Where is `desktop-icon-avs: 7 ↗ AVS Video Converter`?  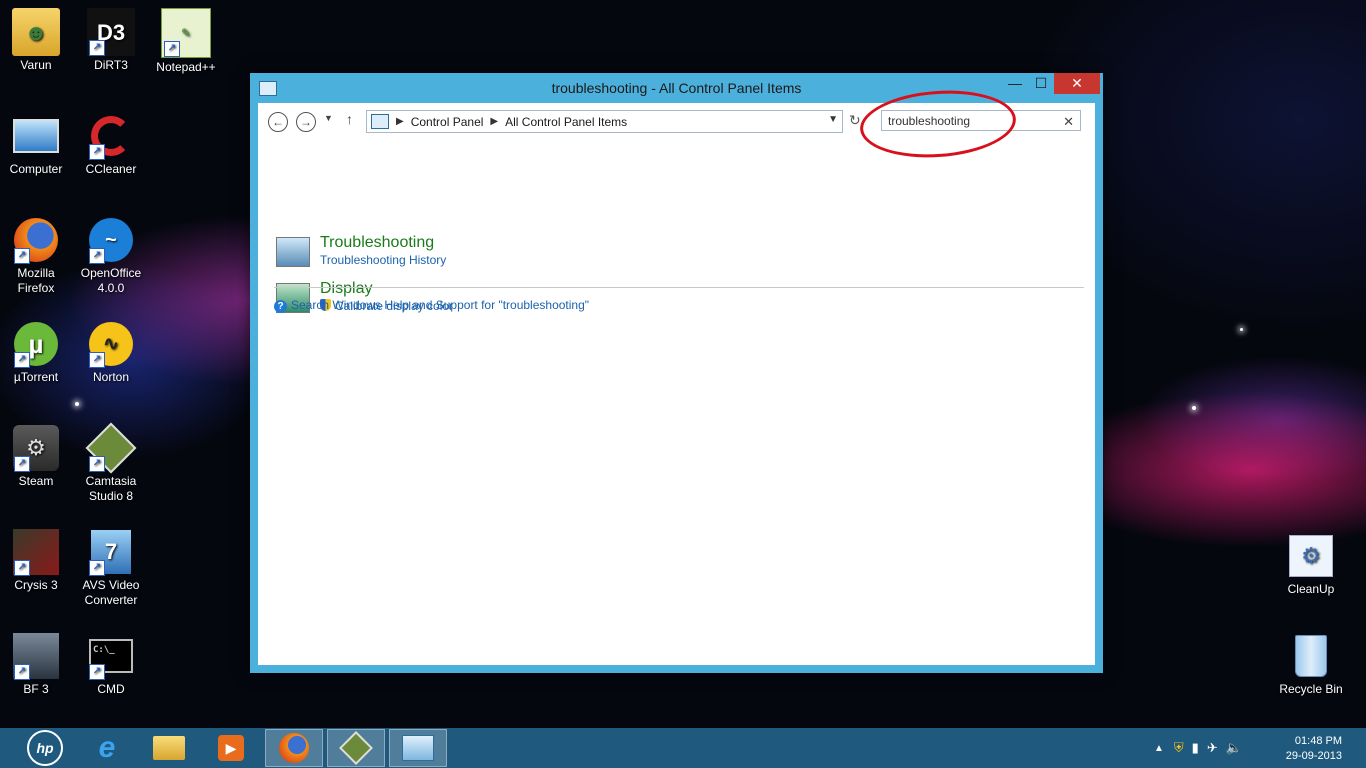
desktop-icon-avs: 7 ↗ AVS Video Converter is located at coordinates (111, 568).